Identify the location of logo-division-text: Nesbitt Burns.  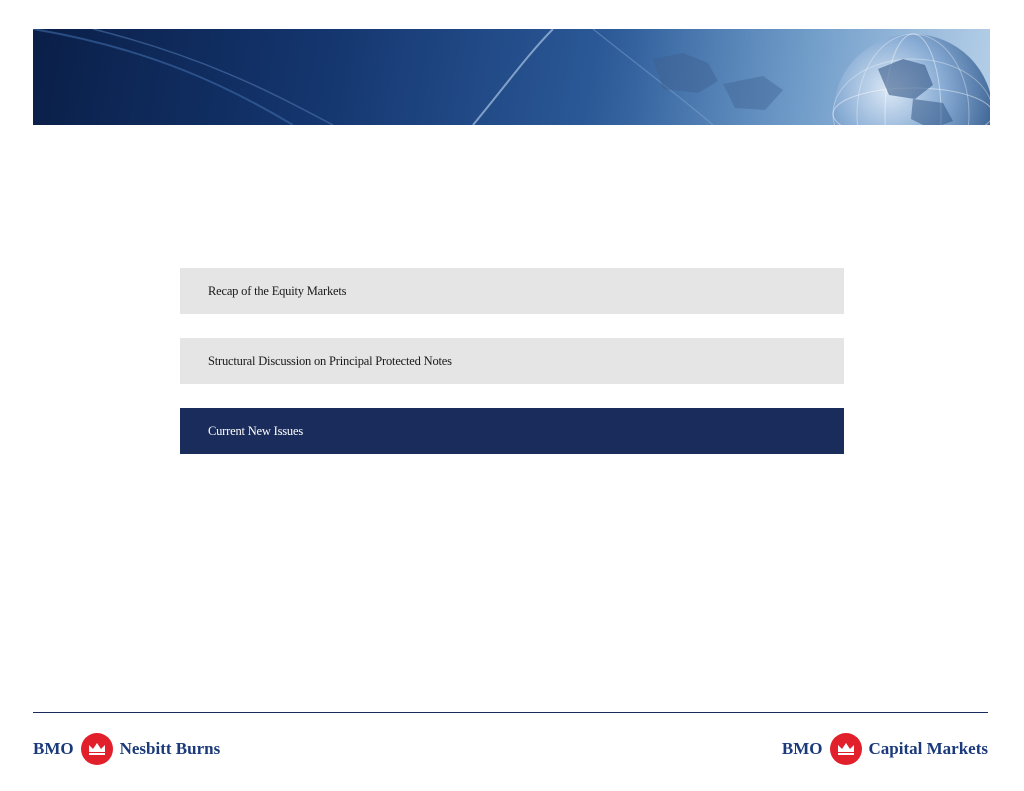
(170, 748).